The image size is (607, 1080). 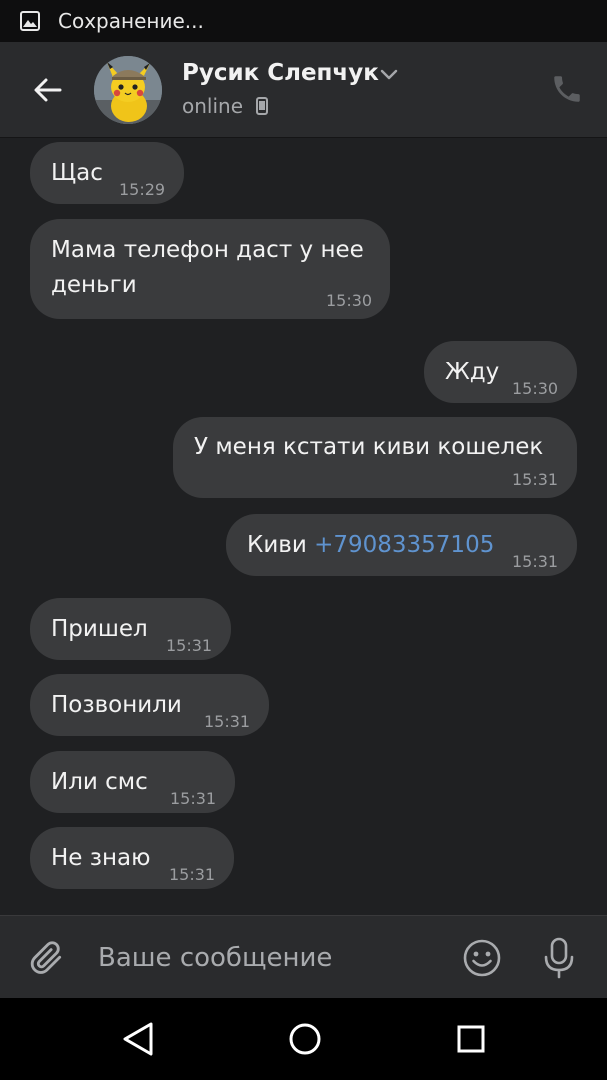 I want to click on message-incoming: Или смс 15:31, so click(x=132, y=782).